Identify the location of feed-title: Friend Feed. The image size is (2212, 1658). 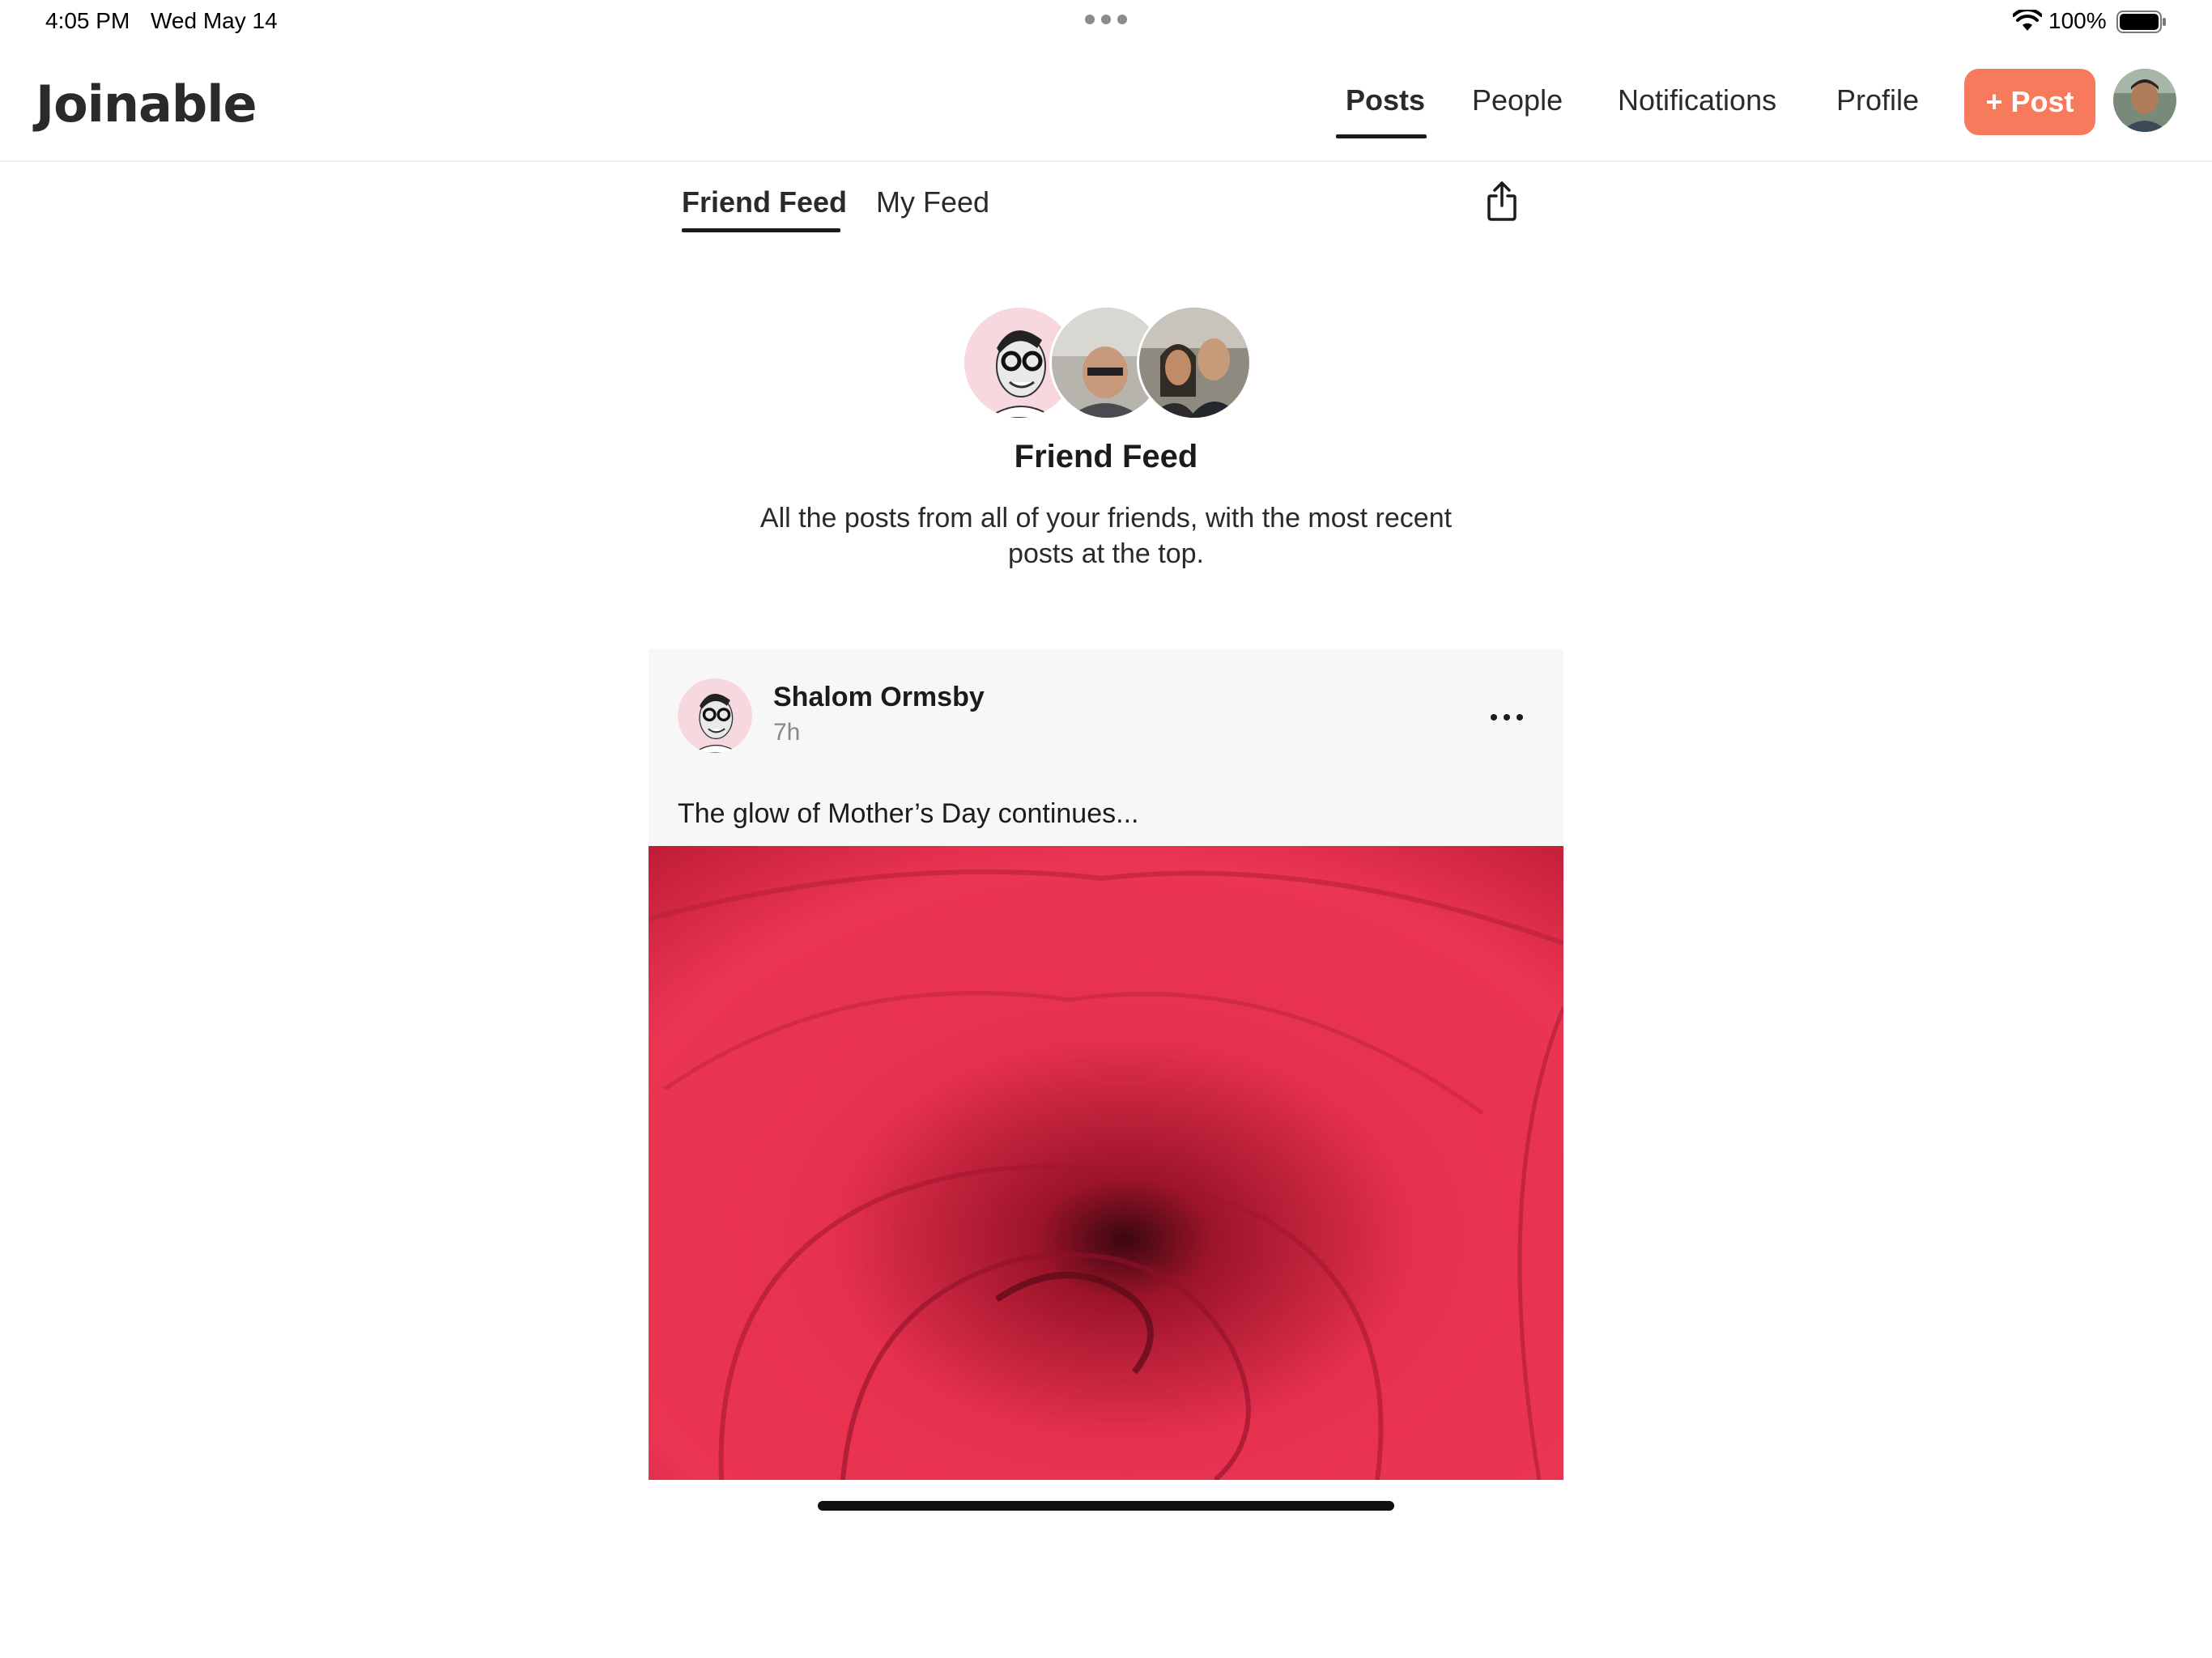
(1106, 456).